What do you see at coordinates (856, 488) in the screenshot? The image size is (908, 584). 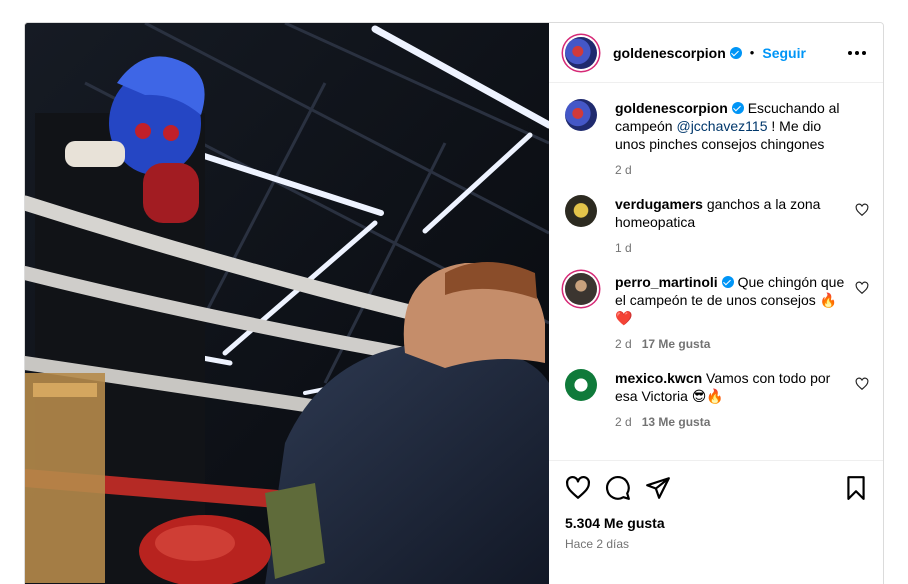 I see `bookmark-icon` at bounding box center [856, 488].